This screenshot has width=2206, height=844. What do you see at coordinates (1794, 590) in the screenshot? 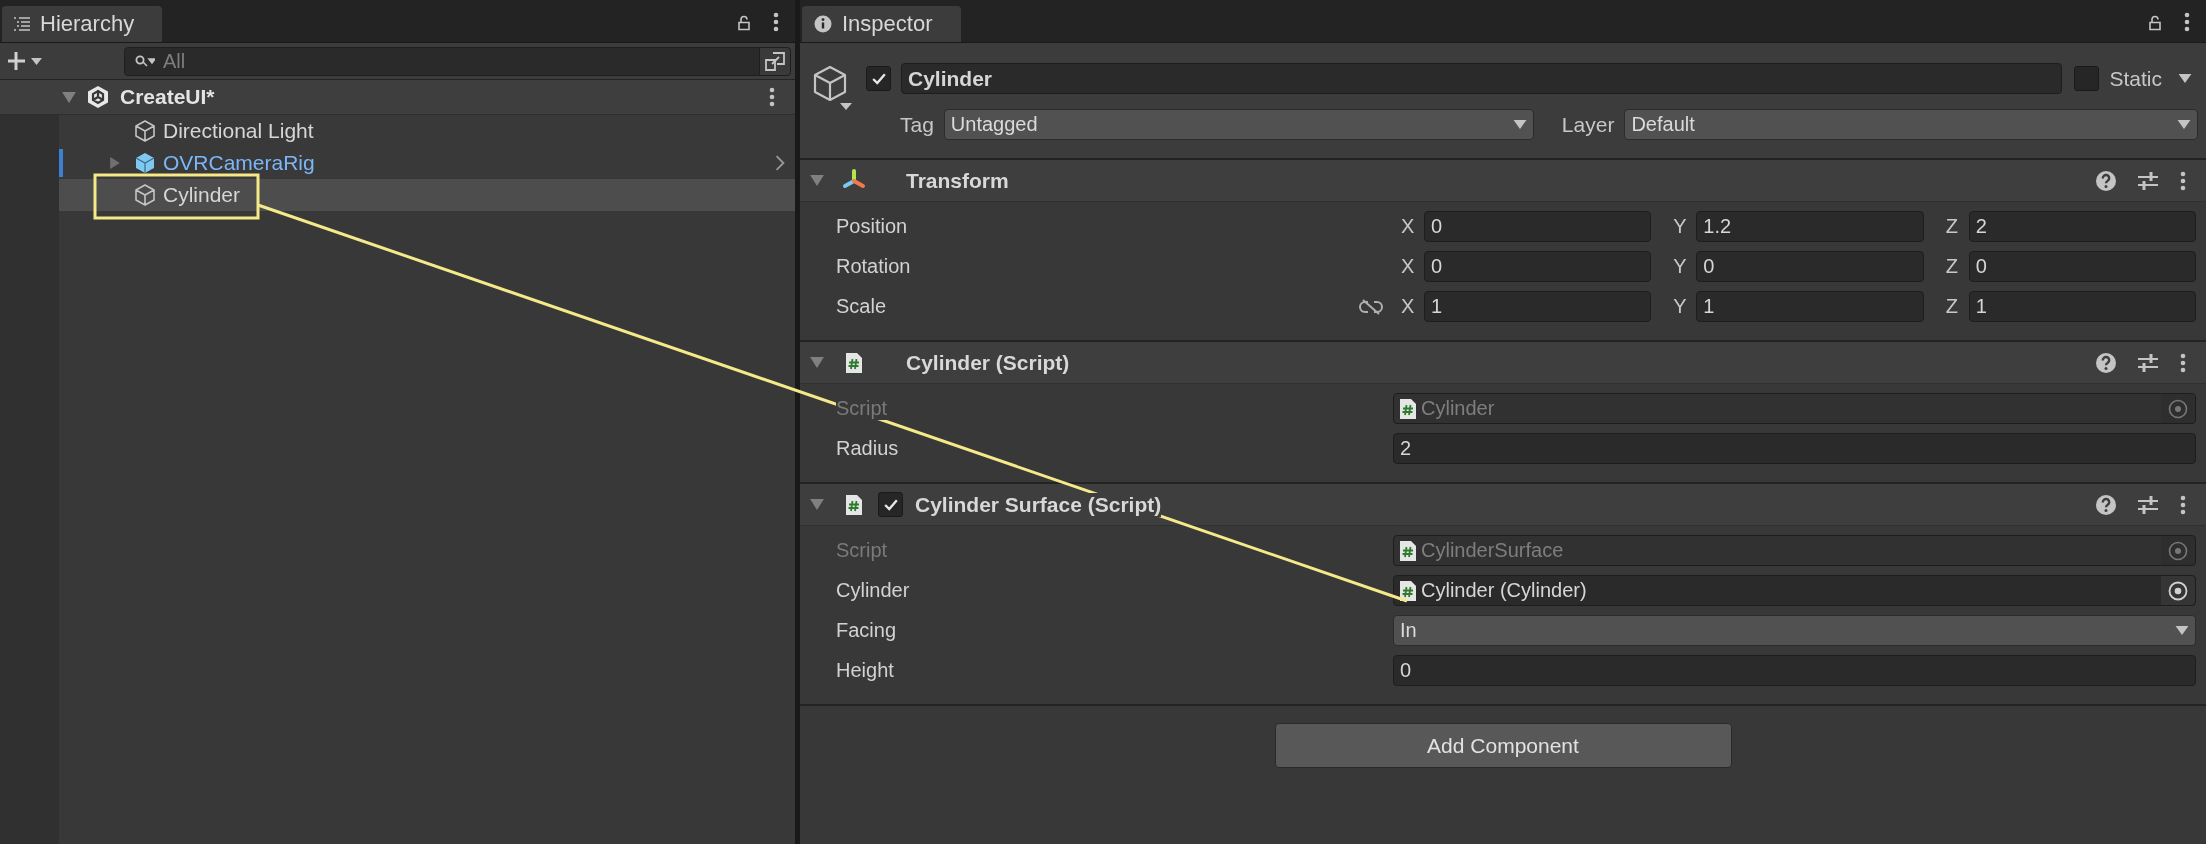
I see `object-field: Cylinder (Cylinder)` at bounding box center [1794, 590].